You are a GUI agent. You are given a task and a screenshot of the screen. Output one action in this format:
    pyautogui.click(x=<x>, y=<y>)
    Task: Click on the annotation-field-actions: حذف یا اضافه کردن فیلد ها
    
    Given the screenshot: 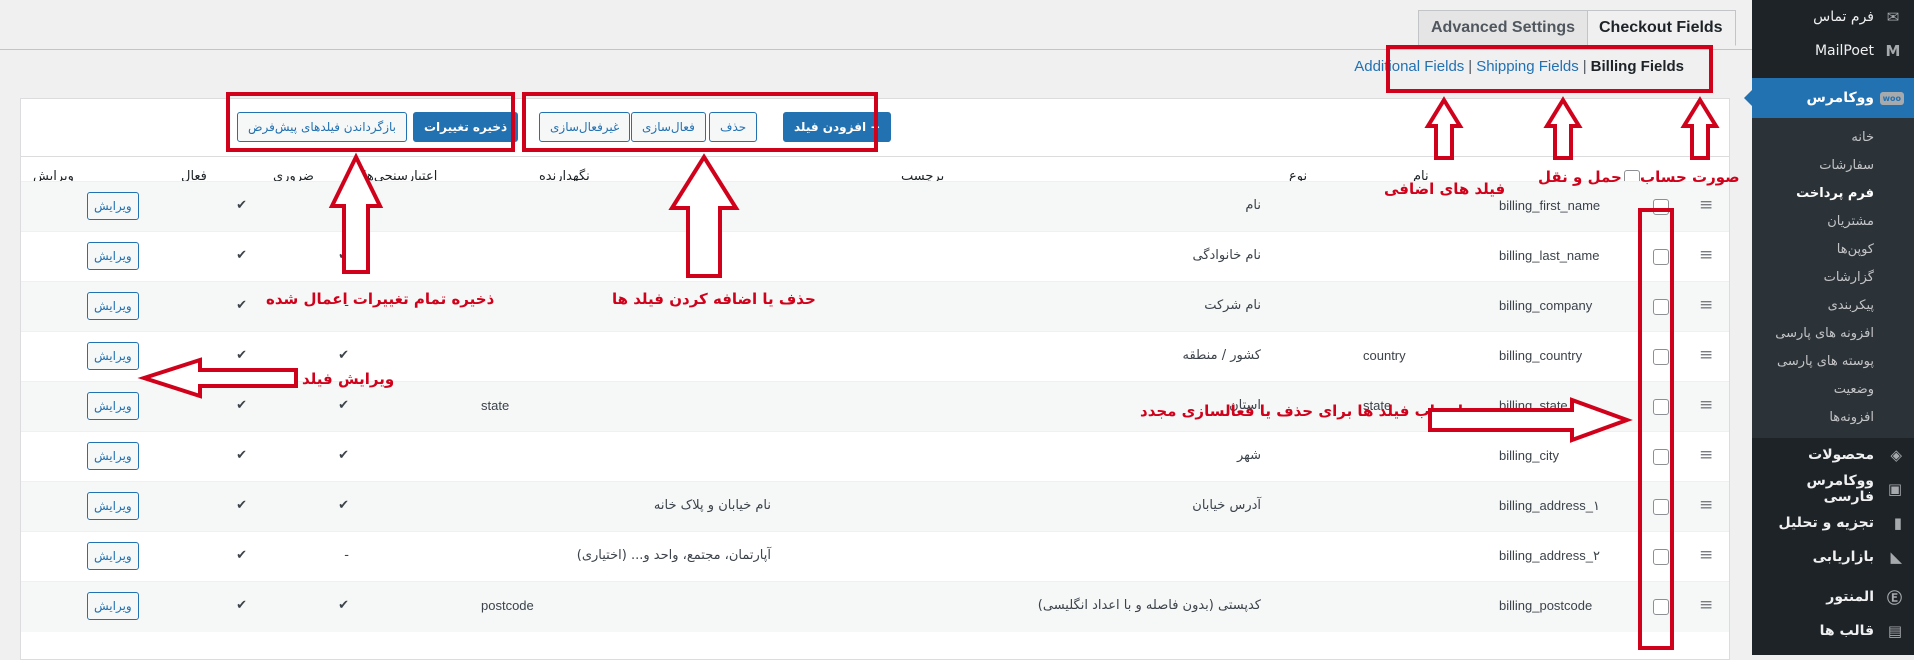 What is the action you would take?
    pyautogui.click(x=714, y=299)
    